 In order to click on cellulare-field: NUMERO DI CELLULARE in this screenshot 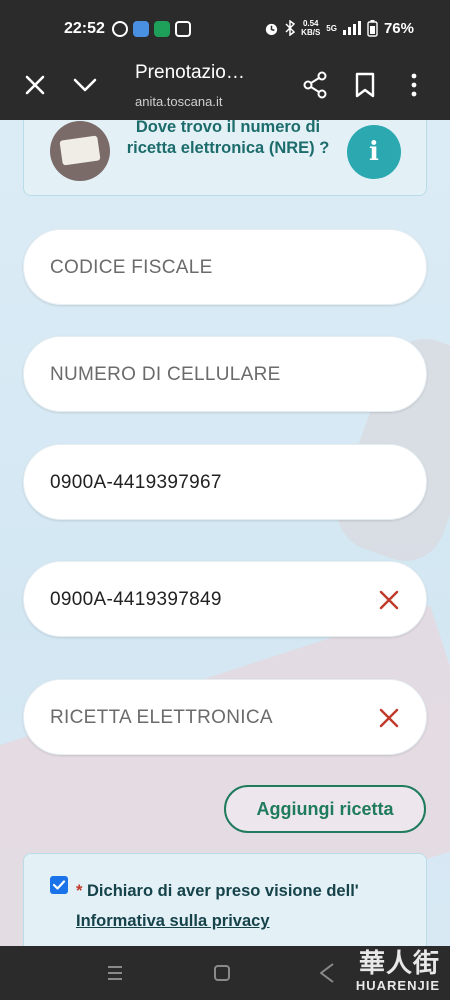, I will do `click(225, 374)`.